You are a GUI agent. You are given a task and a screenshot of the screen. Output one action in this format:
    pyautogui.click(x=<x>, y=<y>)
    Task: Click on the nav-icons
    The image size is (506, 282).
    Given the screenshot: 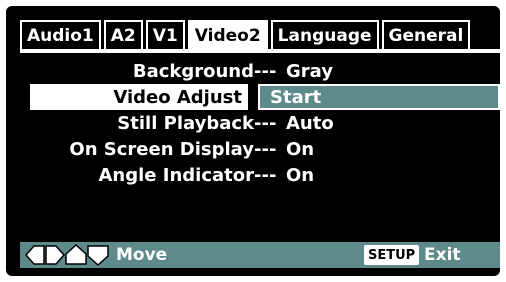 What is the action you would take?
    pyautogui.click(x=67, y=255)
    